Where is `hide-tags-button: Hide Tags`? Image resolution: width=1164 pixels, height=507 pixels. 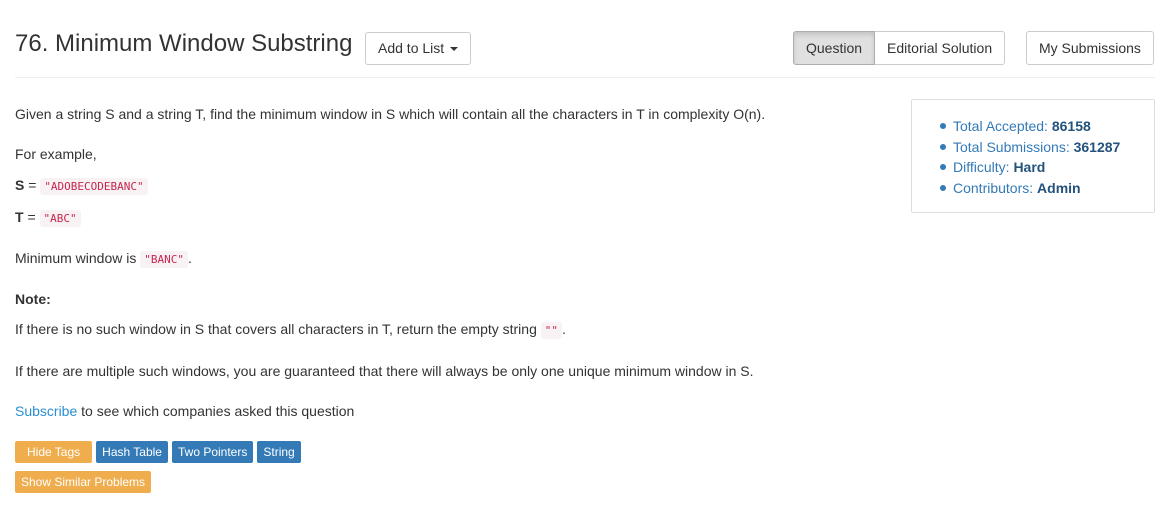 hide-tags-button: Hide Tags is located at coordinates (54, 452).